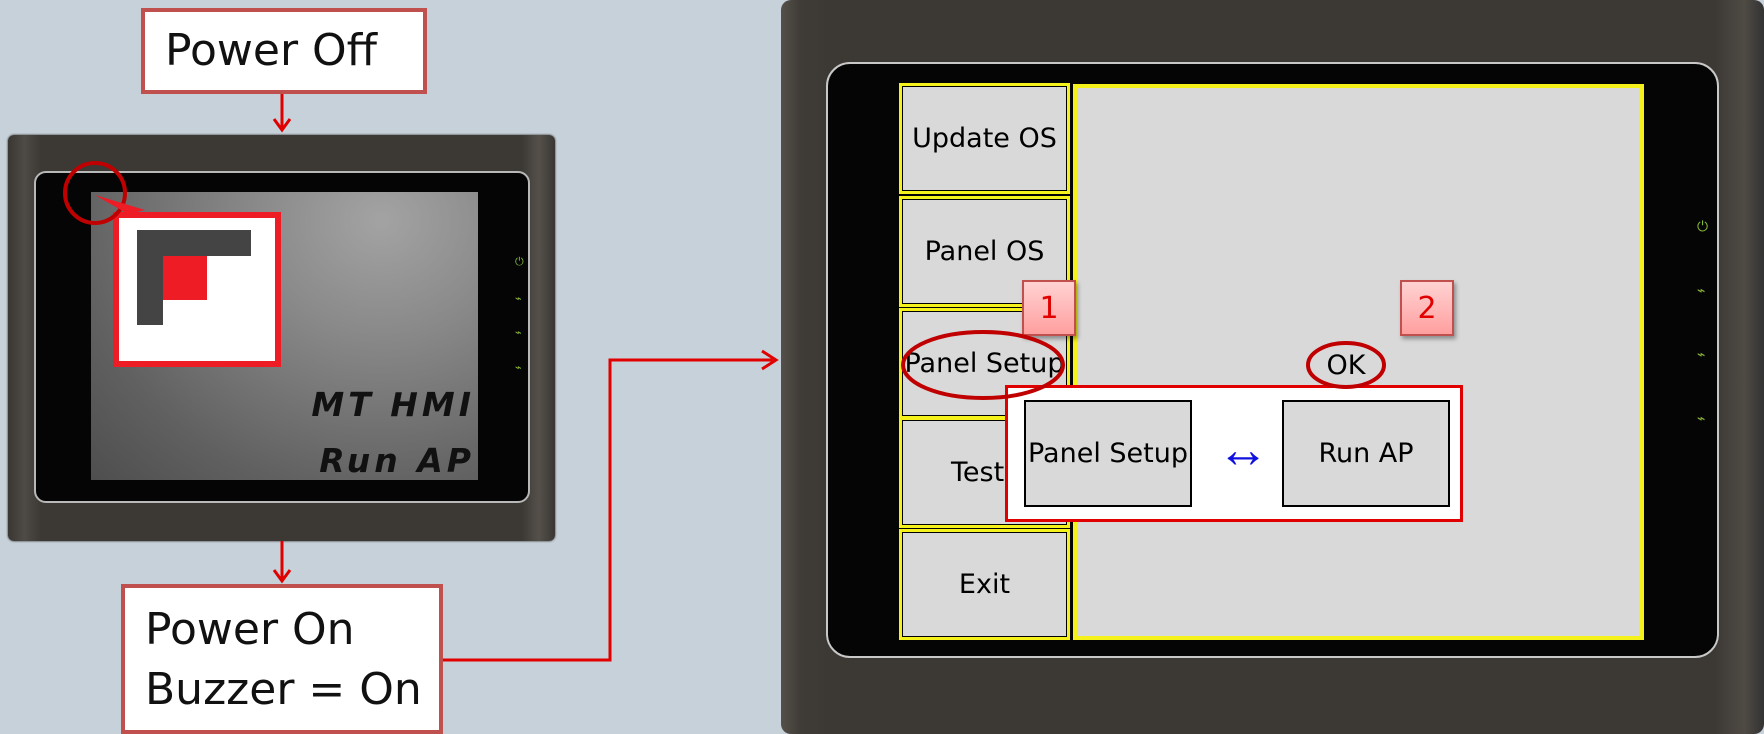 The width and height of the screenshot is (1764, 734). I want to click on callout-pointer, so click(120, 204).